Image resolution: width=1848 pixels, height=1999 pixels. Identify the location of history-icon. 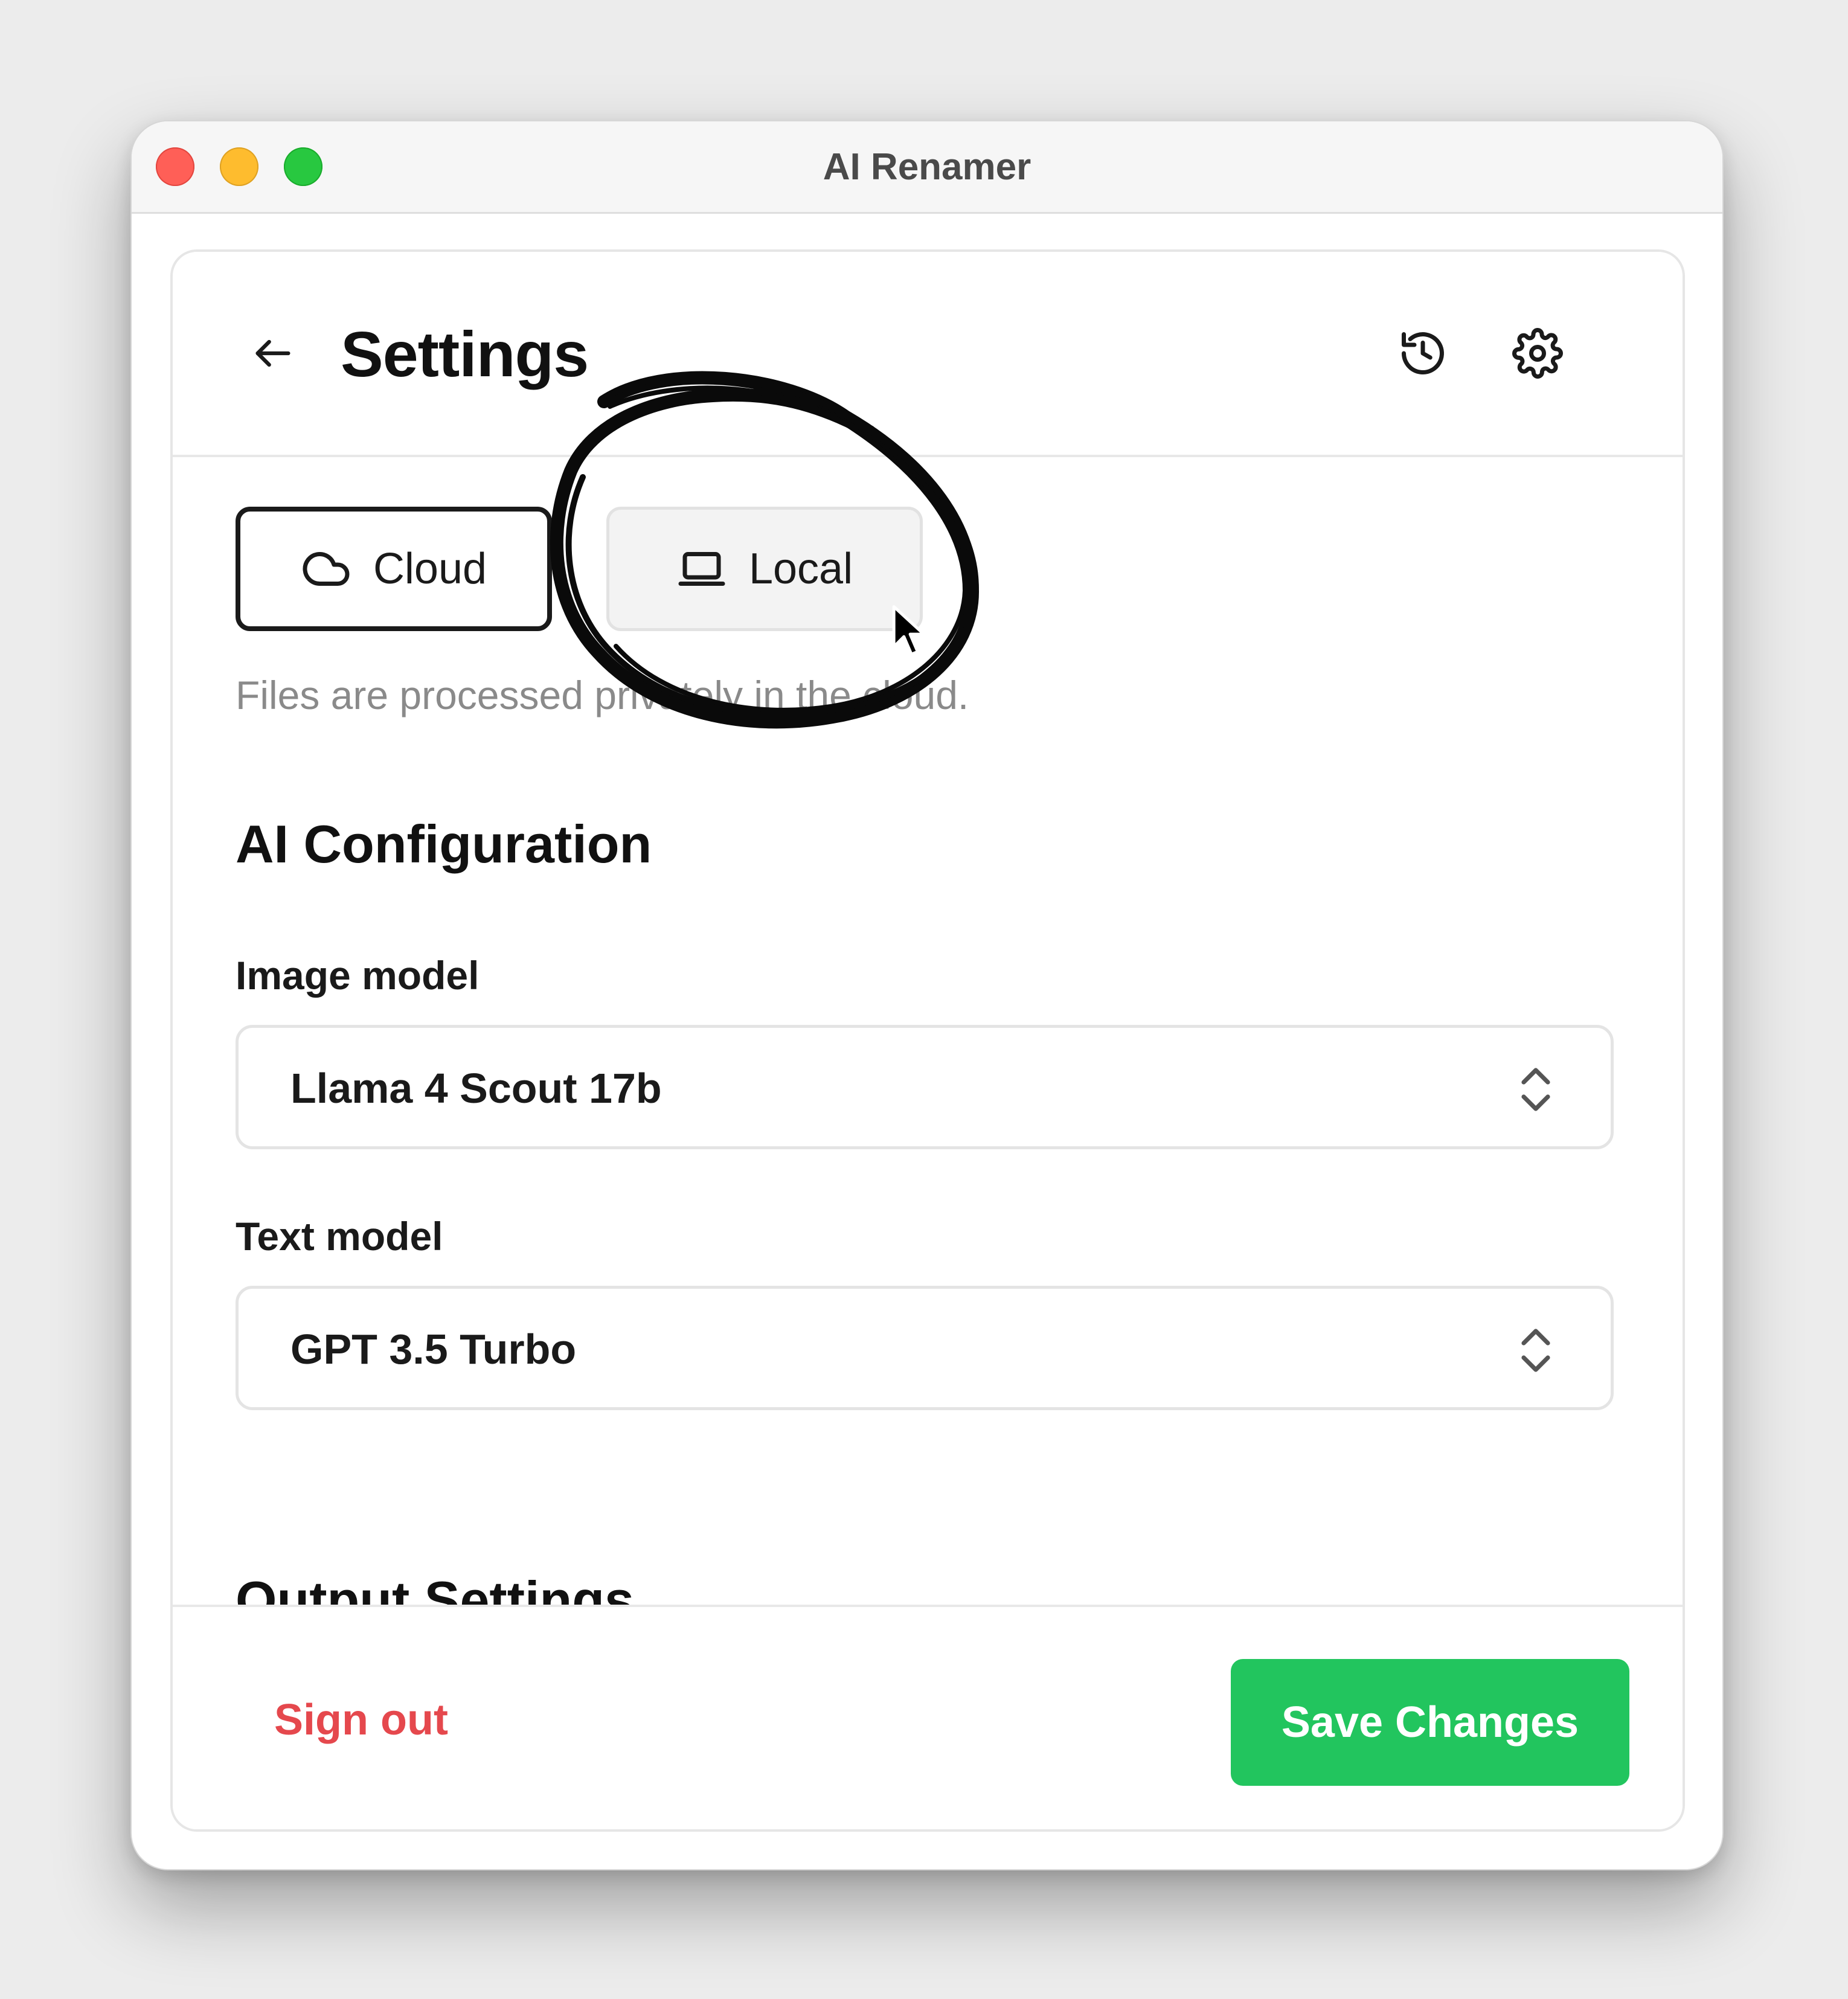
(1422, 353).